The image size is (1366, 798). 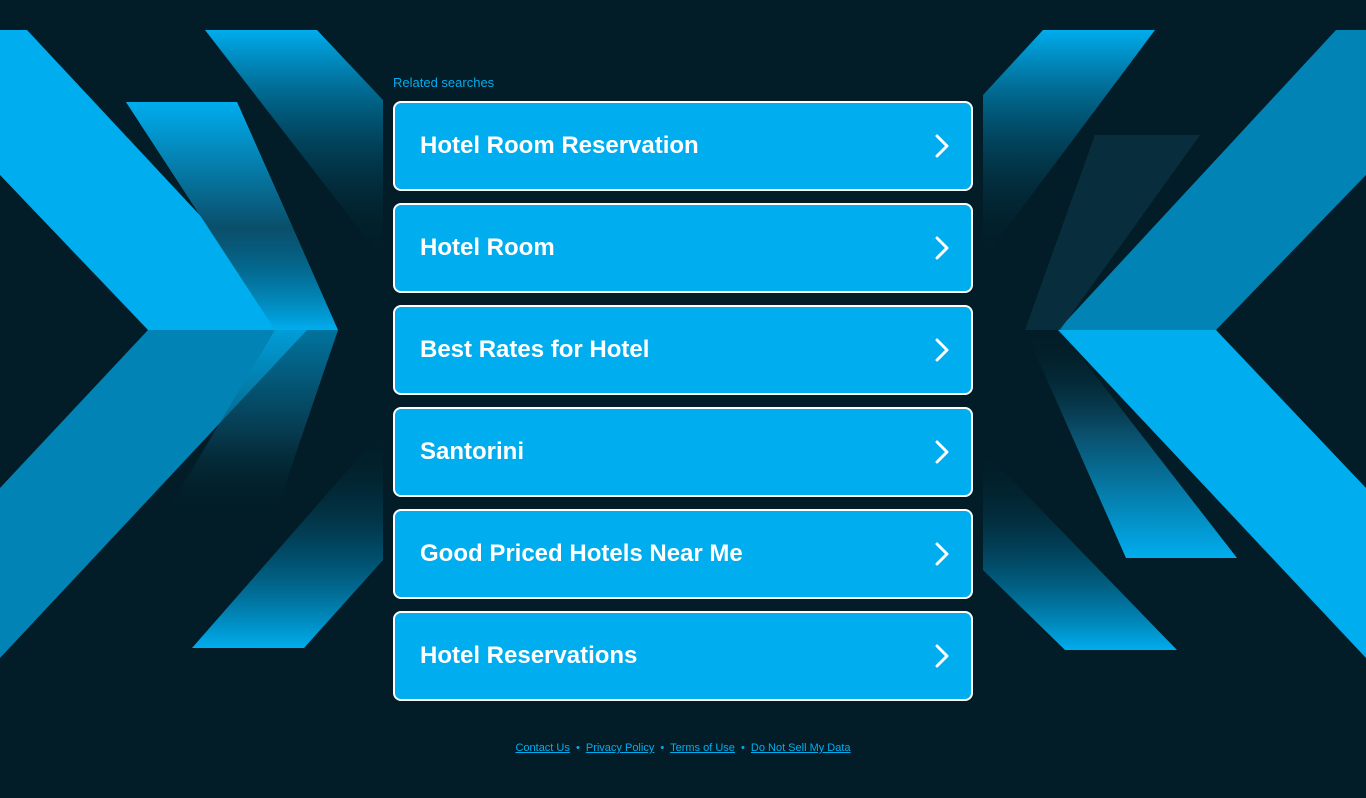 I want to click on related-search-item-hotel-room: Hotel Room, so click(x=683, y=248).